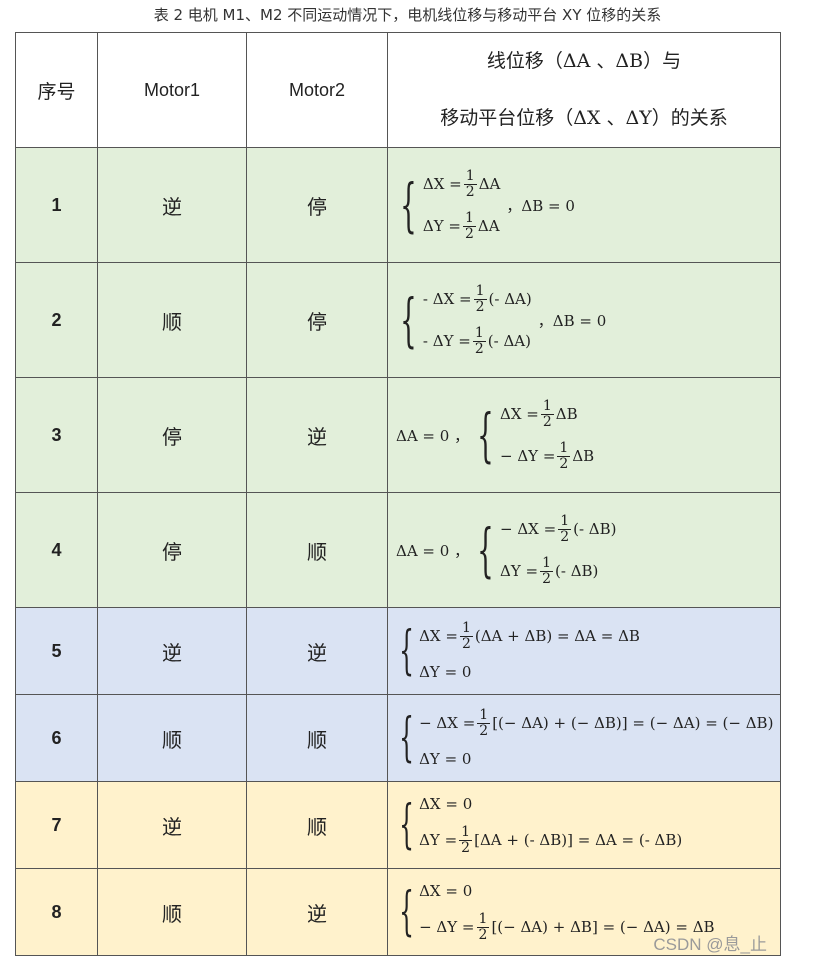  What do you see at coordinates (56, 651) in the screenshot?
I see `row-index: 5` at bounding box center [56, 651].